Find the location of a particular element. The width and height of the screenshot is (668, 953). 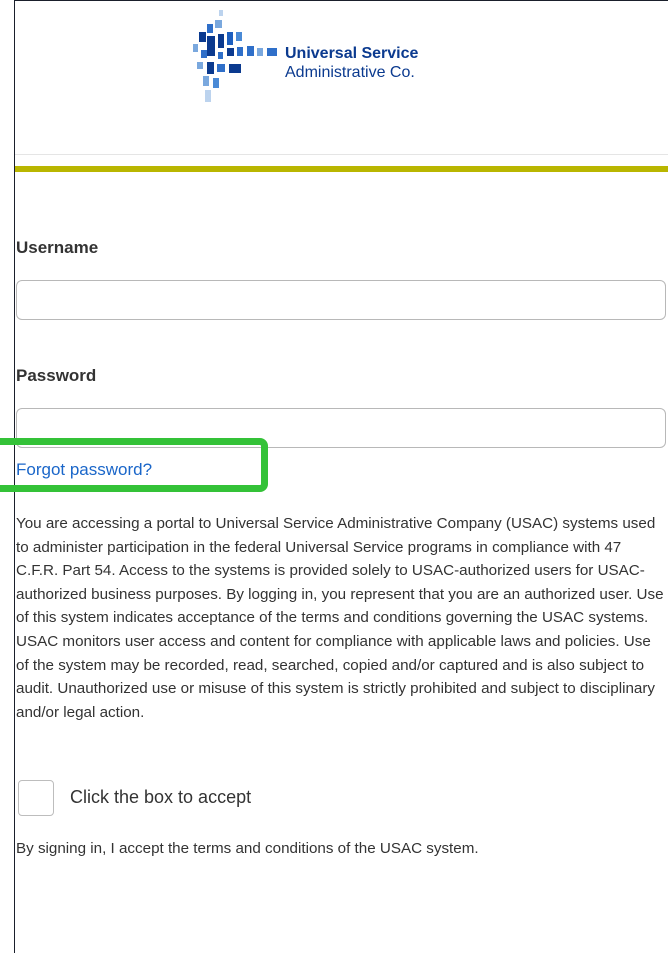

usac-logo: Universal Service Administrative Co. is located at coordinates (335, 60).